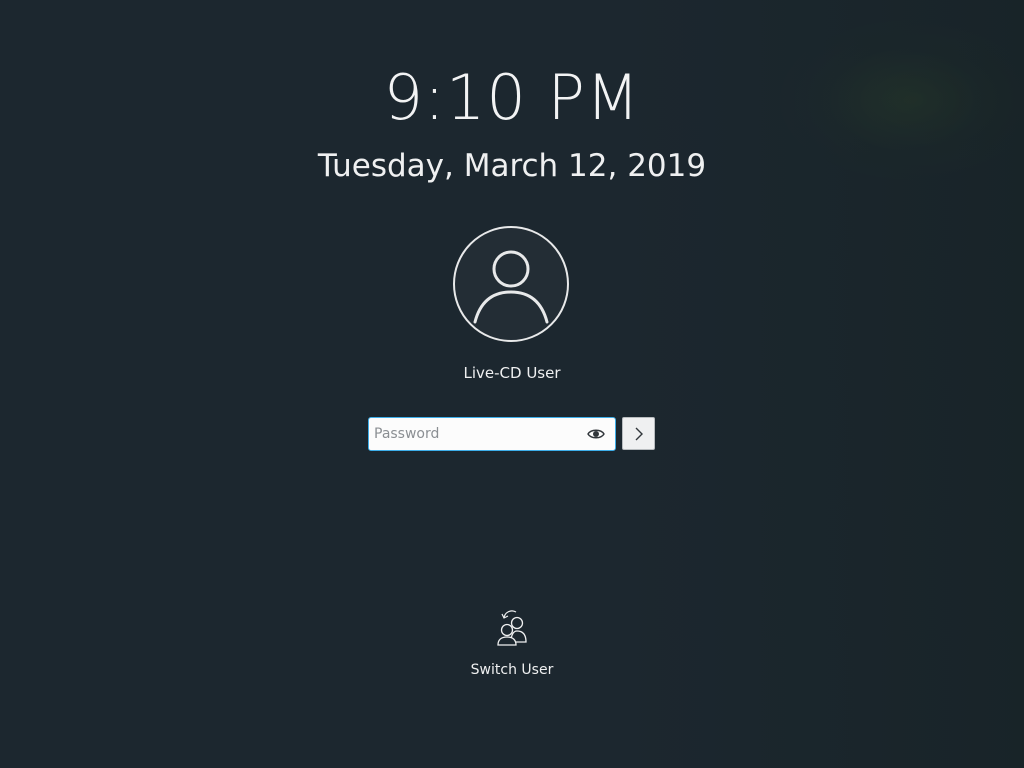 This screenshot has height=768, width=1024. I want to click on password-field, so click(492, 434).